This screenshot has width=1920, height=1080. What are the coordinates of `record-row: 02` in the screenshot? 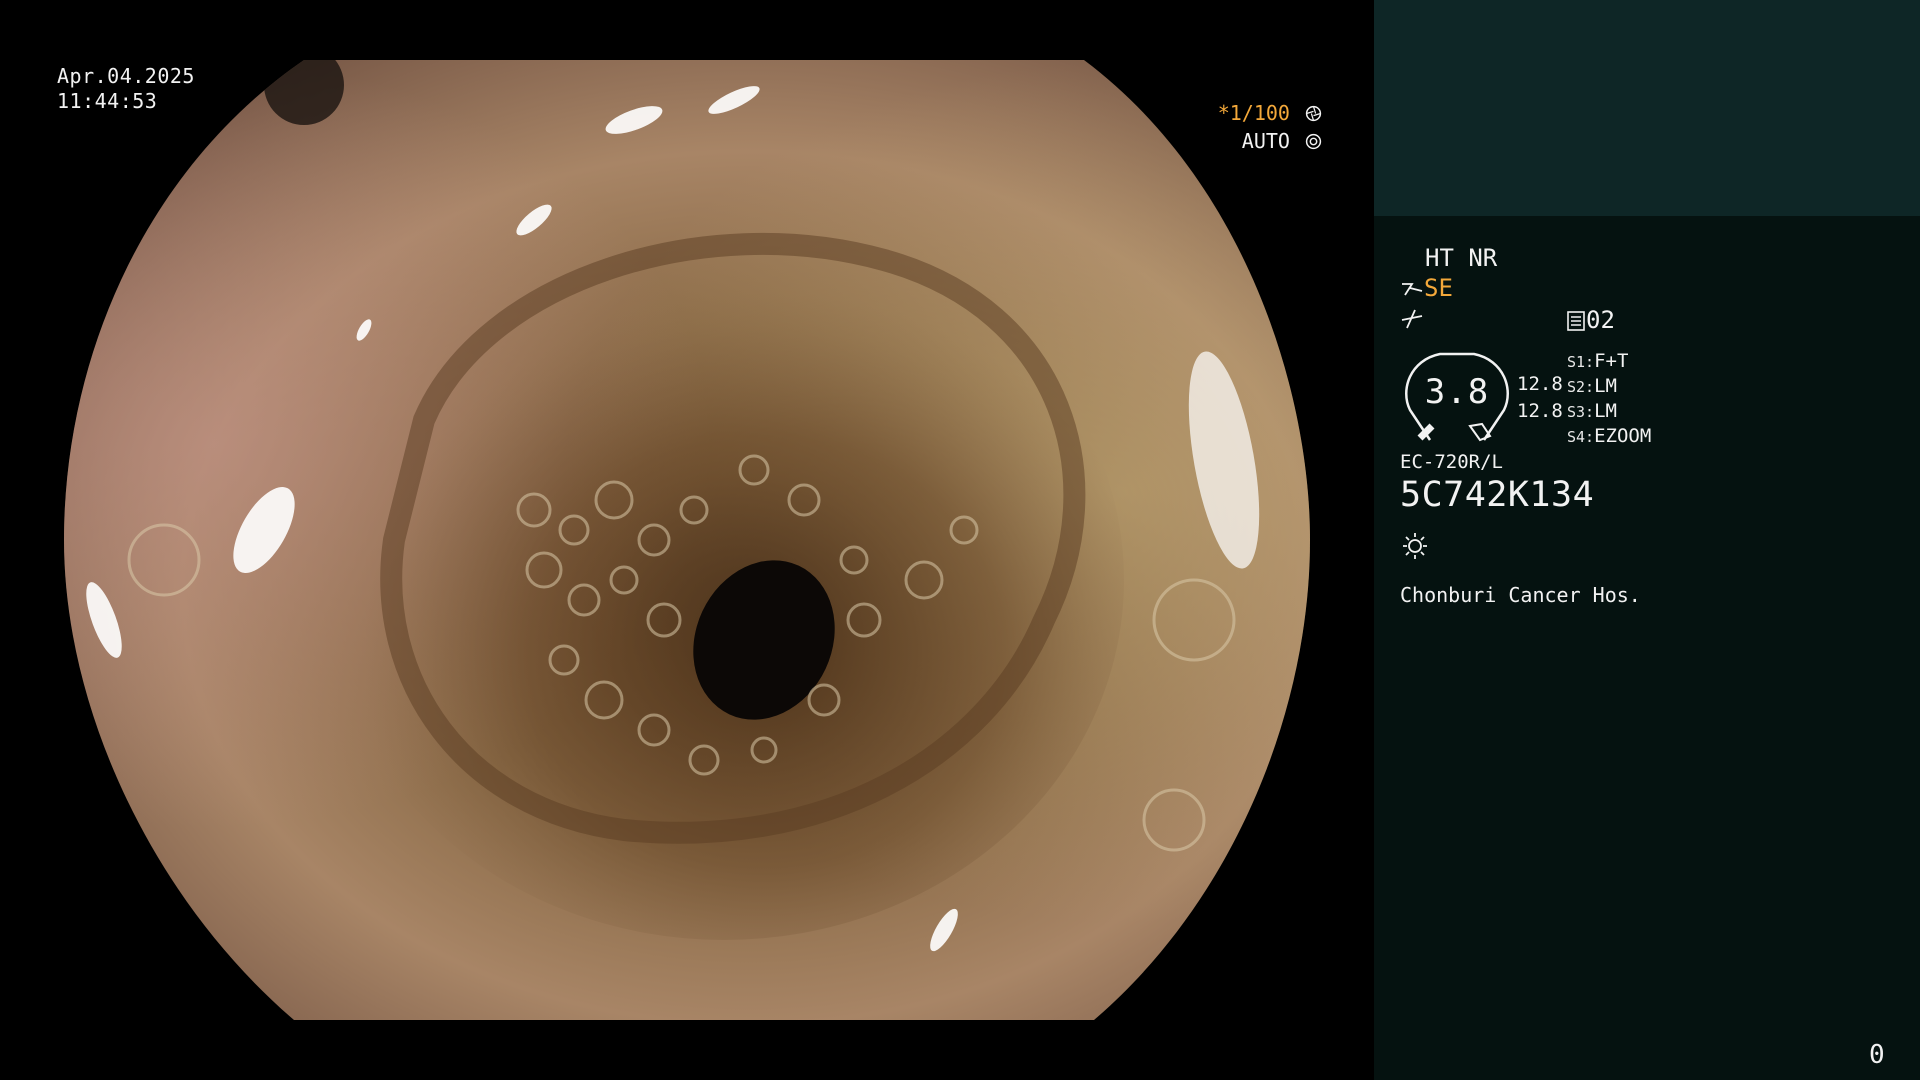 It's located at (1590, 320).